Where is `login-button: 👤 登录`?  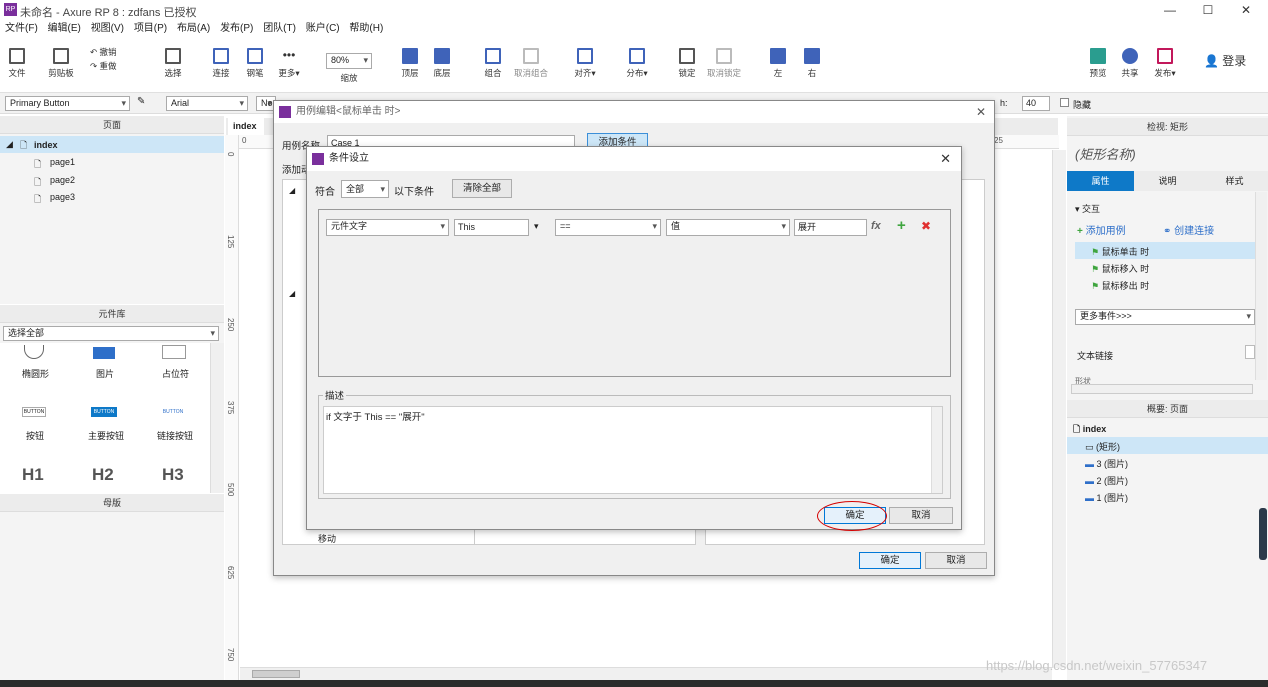
login-button: 👤 登录 is located at coordinates (1229, 60).